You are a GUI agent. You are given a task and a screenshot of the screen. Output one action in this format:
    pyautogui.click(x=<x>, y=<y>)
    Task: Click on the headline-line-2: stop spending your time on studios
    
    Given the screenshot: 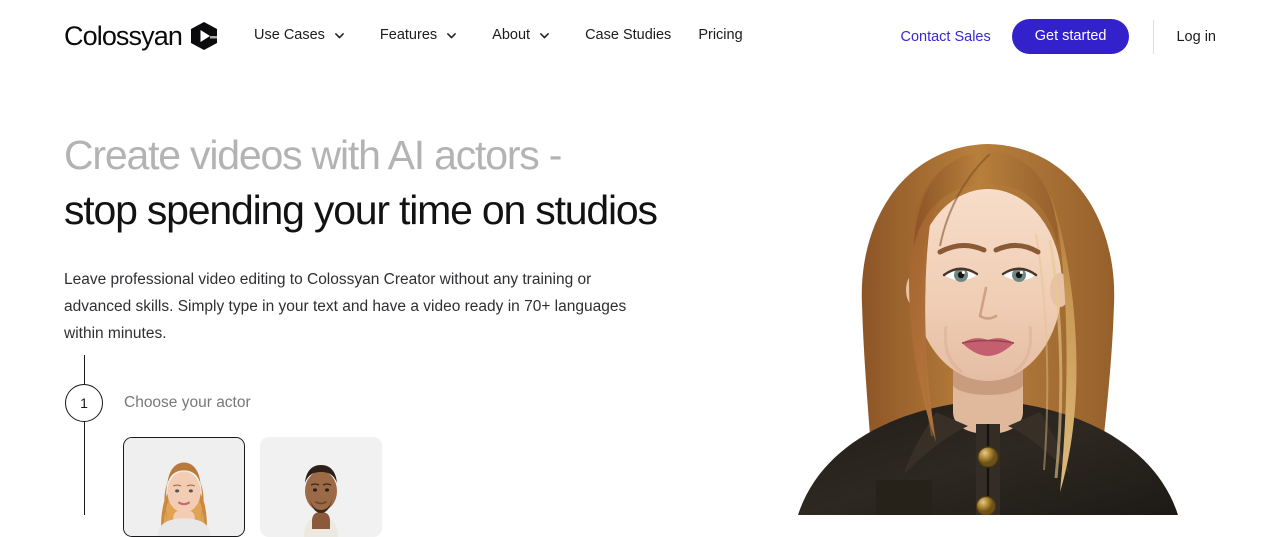 What is the action you would take?
    pyautogui.click(x=361, y=210)
    